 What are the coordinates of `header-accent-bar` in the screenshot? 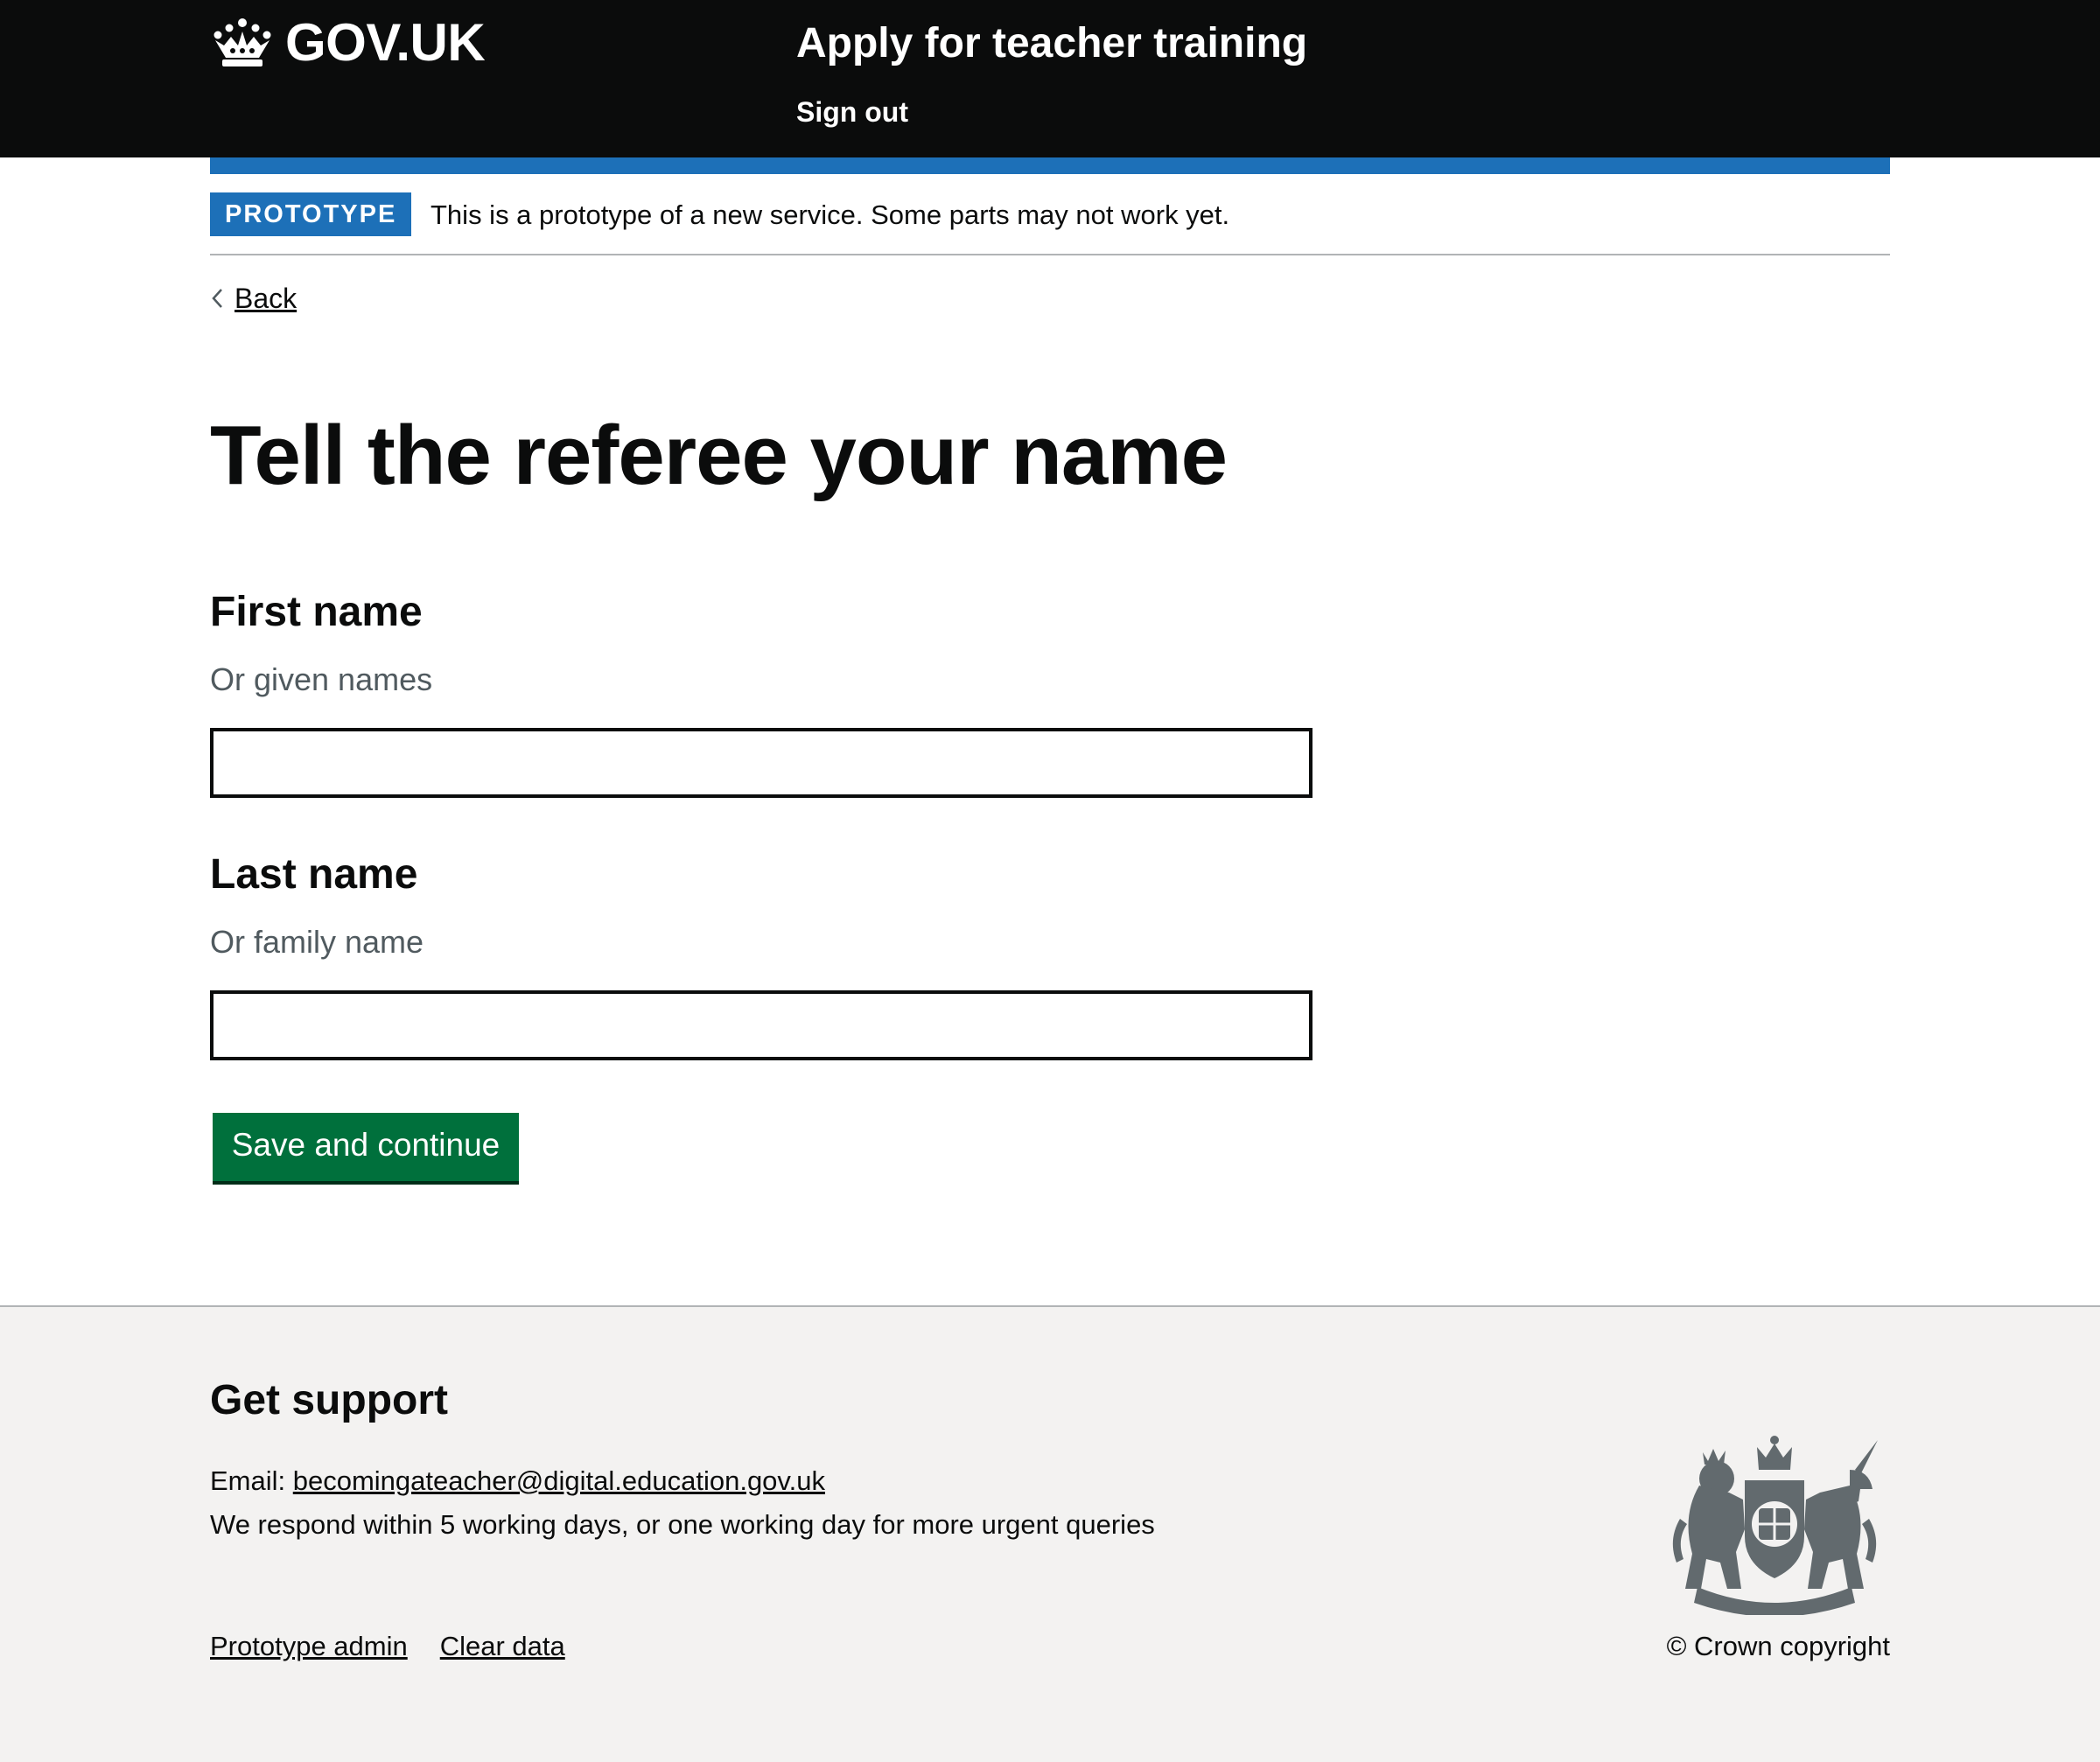 It's located at (1050, 165).